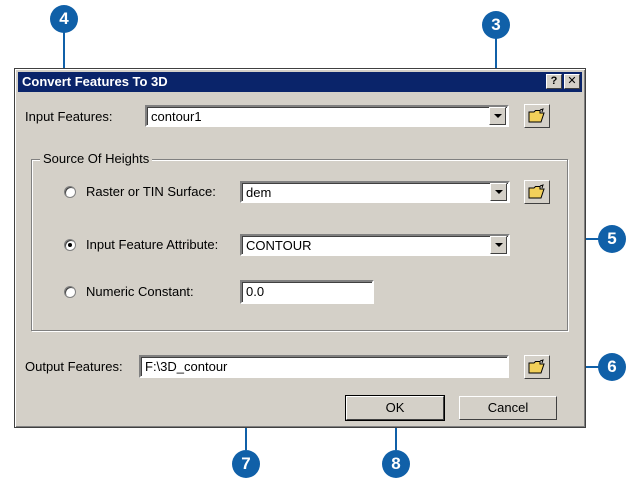 The height and width of the screenshot is (488, 630). Describe the element at coordinates (70, 192) in the screenshot. I see `raster-tin-radio` at that location.